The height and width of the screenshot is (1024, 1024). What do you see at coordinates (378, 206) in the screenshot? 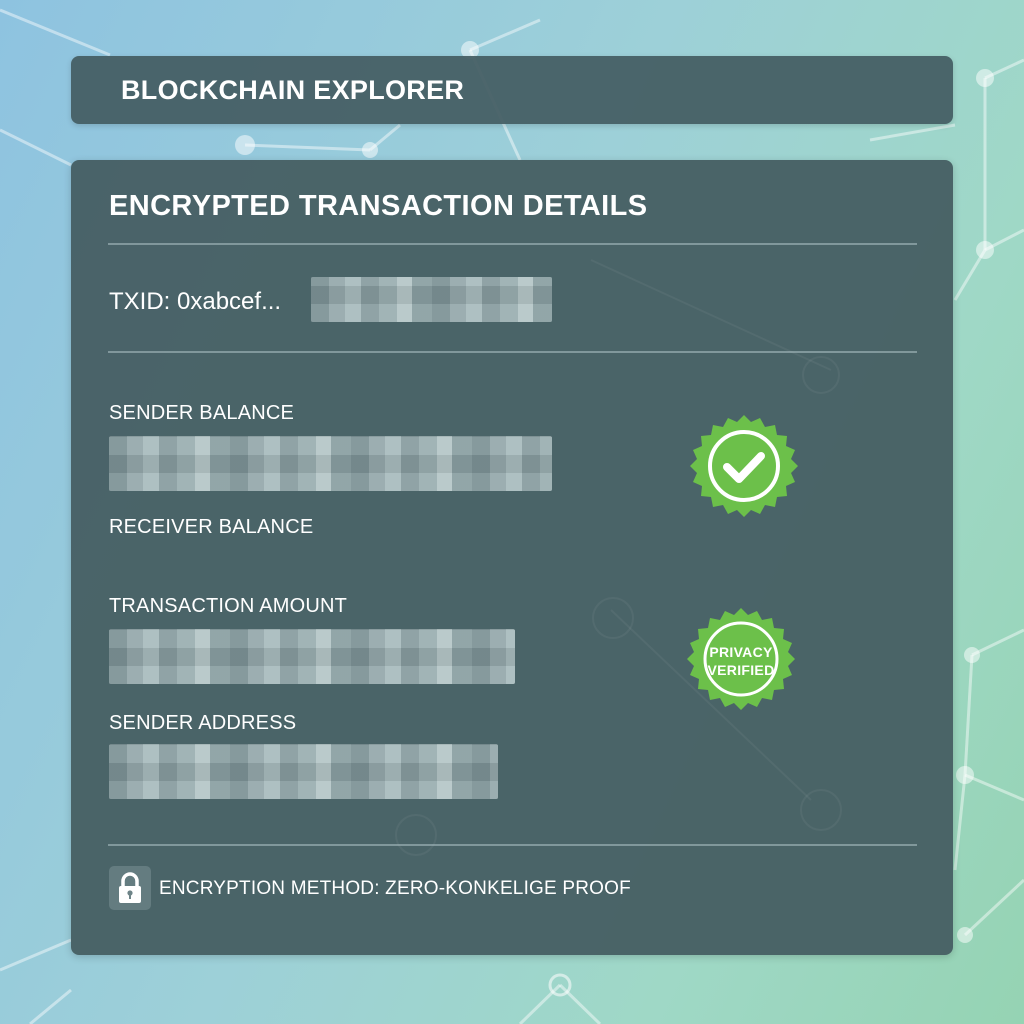
I see `panel-title: ENCRYPTED TRANSACTION DETAILS` at bounding box center [378, 206].